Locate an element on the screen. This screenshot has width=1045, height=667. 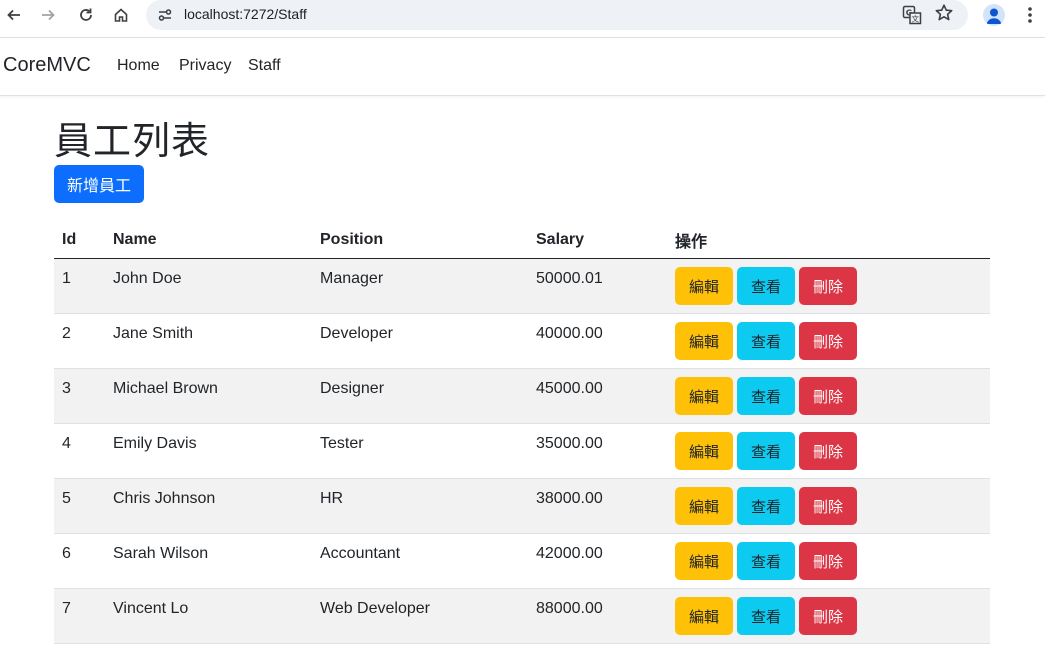
salary-text: 50000.01 is located at coordinates (569, 278).